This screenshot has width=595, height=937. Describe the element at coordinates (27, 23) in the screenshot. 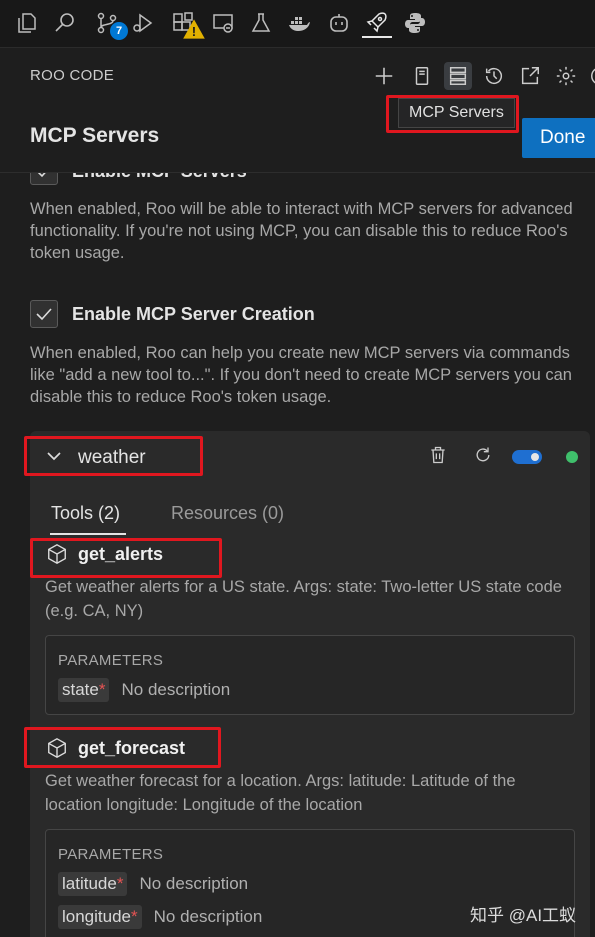

I see `explorer-icon` at that location.